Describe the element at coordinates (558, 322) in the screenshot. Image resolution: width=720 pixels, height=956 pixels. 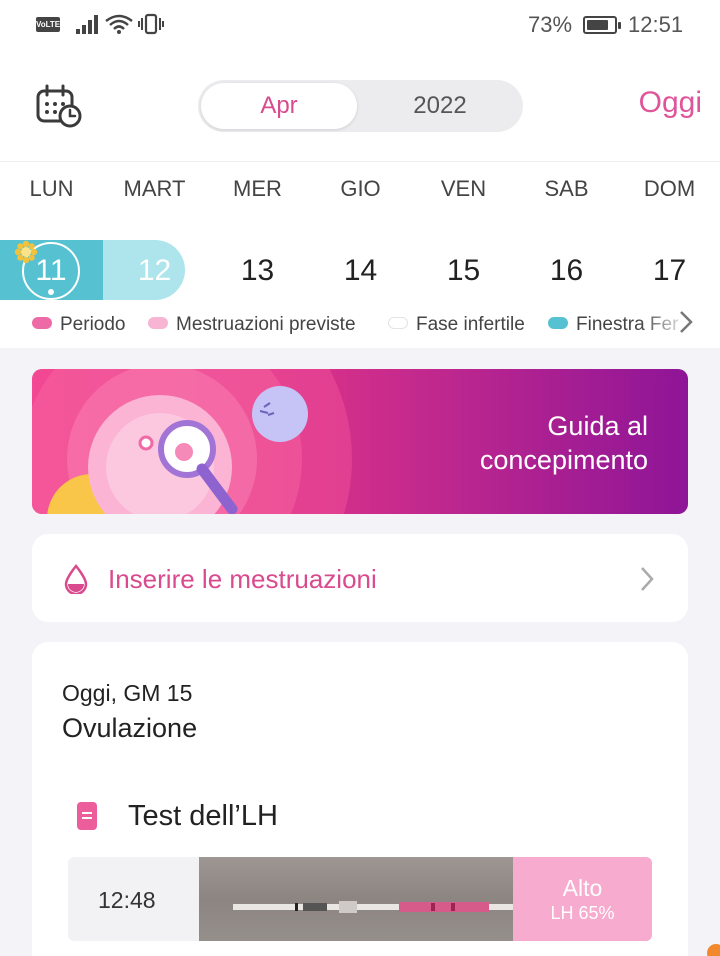
I see `legend-swatch-fertile` at that location.